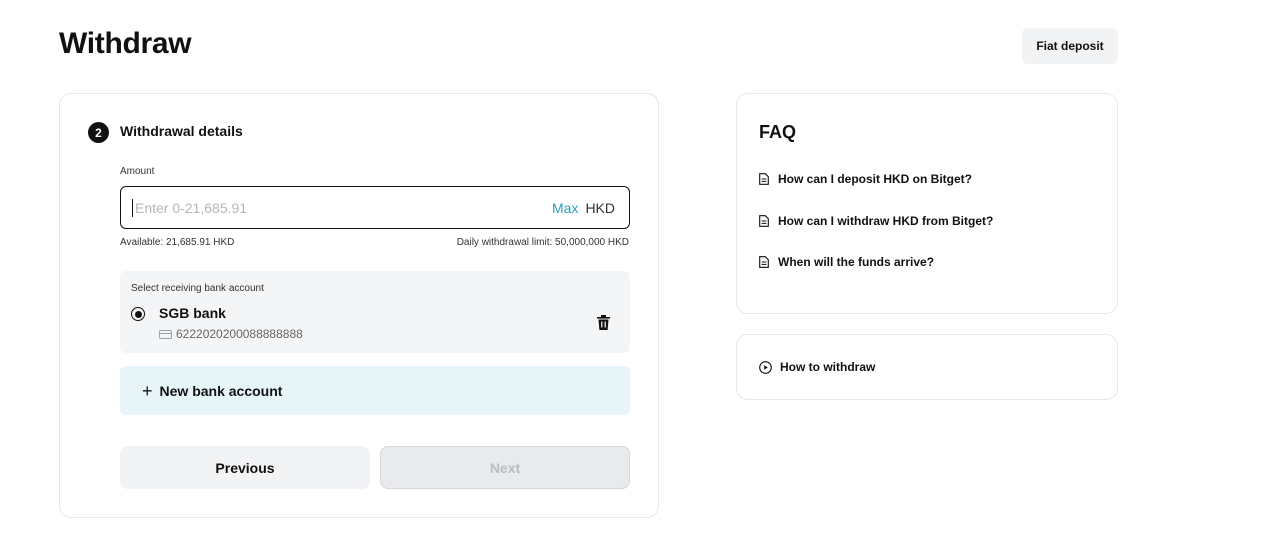  What do you see at coordinates (147, 390) in the screenshot?
I see `plus-icon: +` at bounding box center [147, 390].